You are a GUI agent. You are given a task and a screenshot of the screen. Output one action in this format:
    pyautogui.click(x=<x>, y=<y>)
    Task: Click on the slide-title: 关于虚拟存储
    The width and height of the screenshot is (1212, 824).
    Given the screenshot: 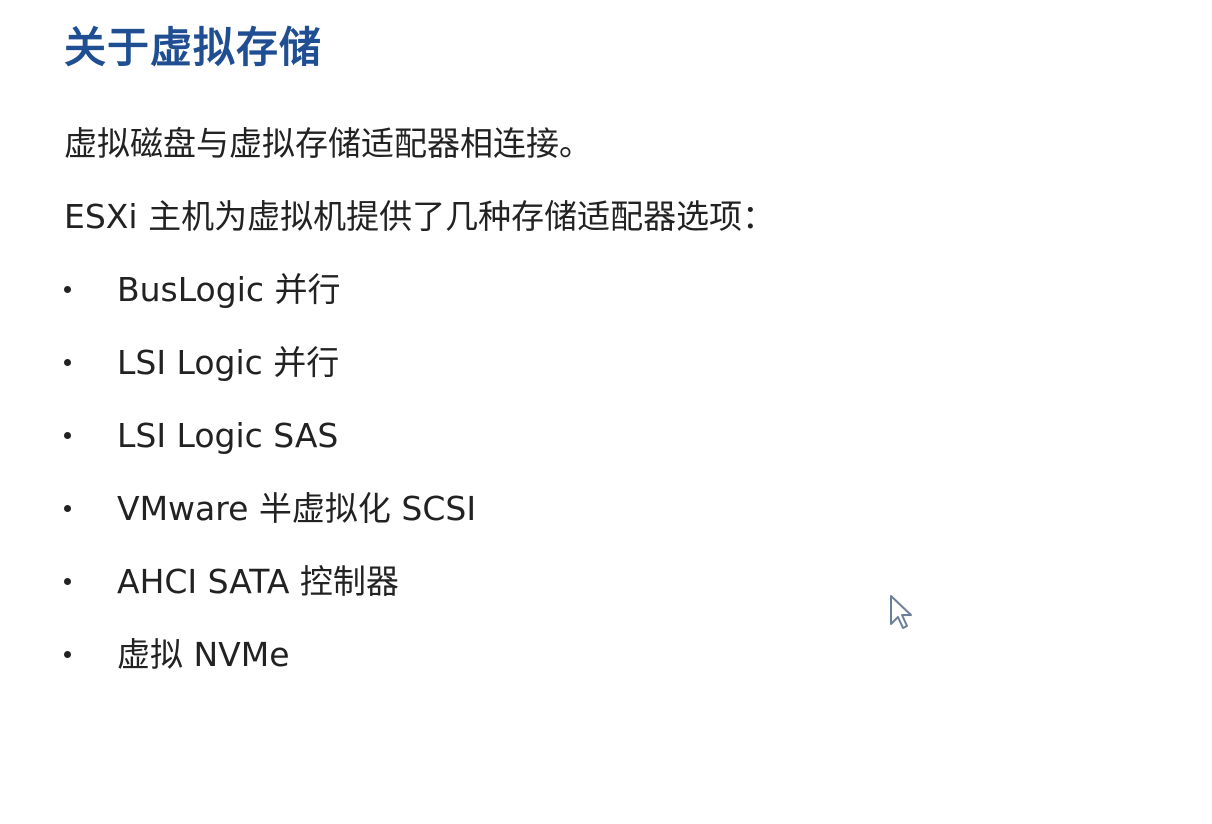 What is the action you would take?
    pyautogui.click(x=193, y=47)
    